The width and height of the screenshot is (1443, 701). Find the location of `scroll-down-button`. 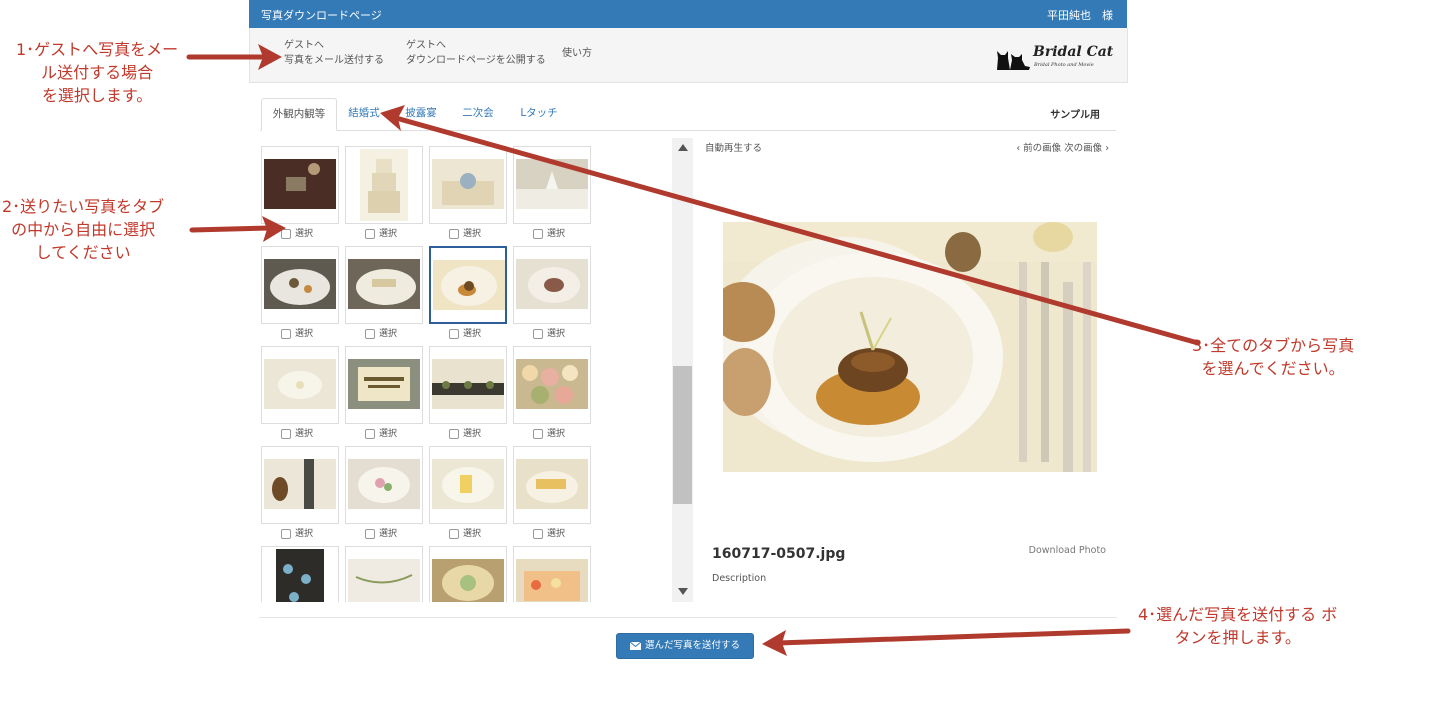

scroll-down-button is located at coordinates (682, 592).